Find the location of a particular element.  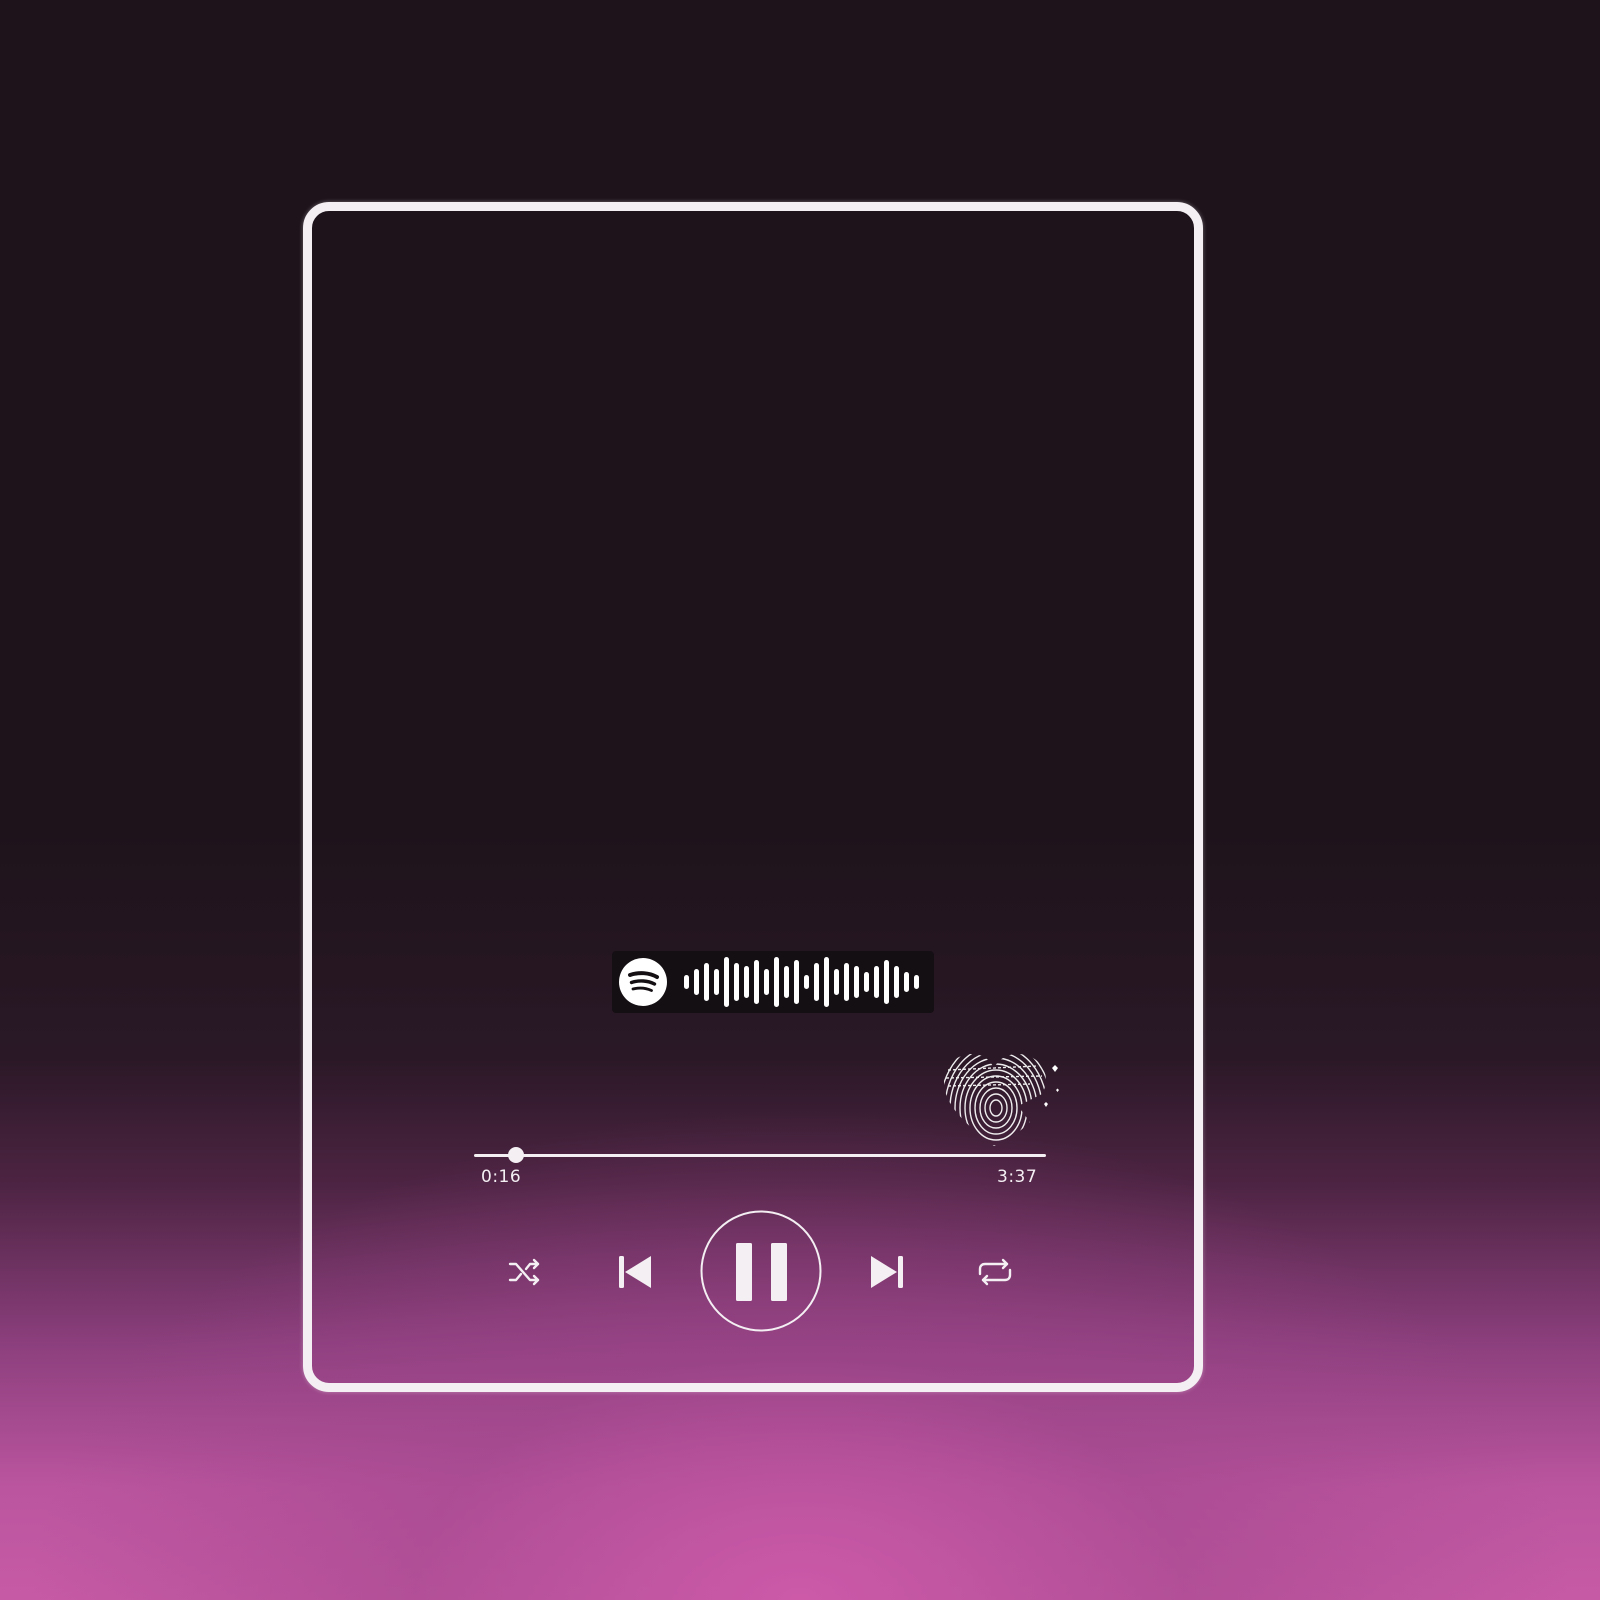

skip-previous-icon is located at coordinates (635, 1272).